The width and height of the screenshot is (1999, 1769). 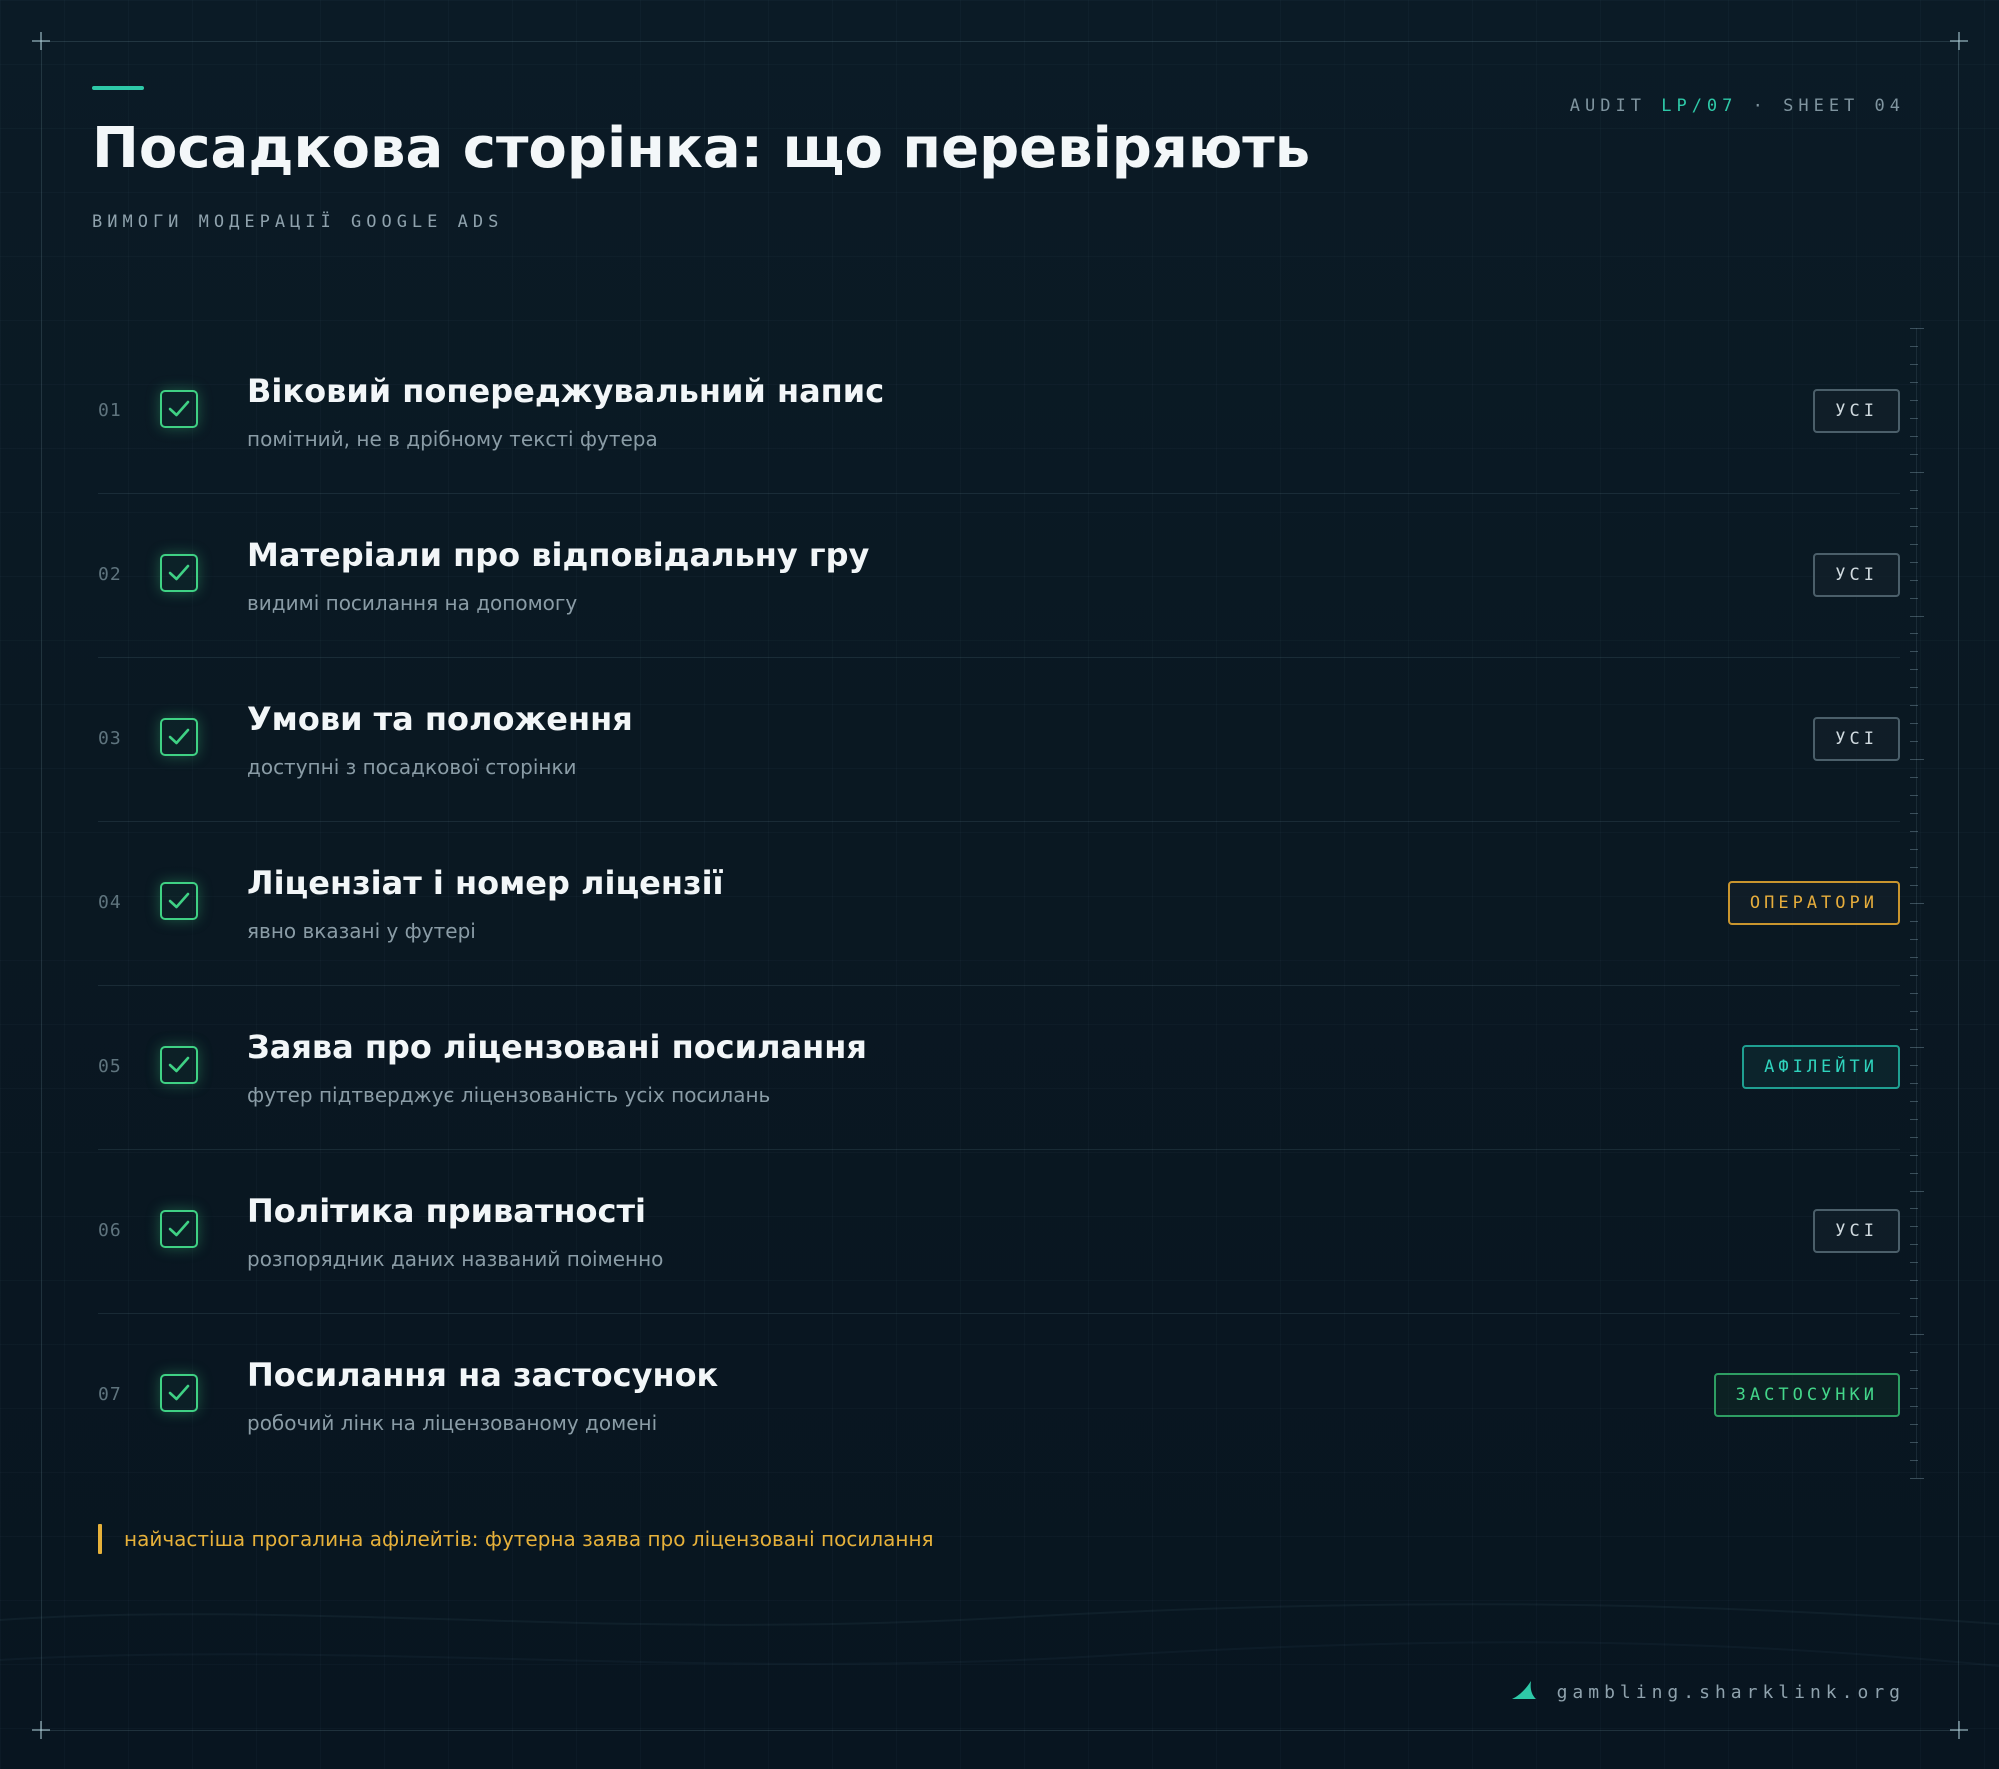 What do you see at coordinates (298, 222) in the screenshot?
I see `page-subtitle: ВИМОГИ МОДЕРАЦІЇ GOOGLE ADS` at bounding box center [298, 222].